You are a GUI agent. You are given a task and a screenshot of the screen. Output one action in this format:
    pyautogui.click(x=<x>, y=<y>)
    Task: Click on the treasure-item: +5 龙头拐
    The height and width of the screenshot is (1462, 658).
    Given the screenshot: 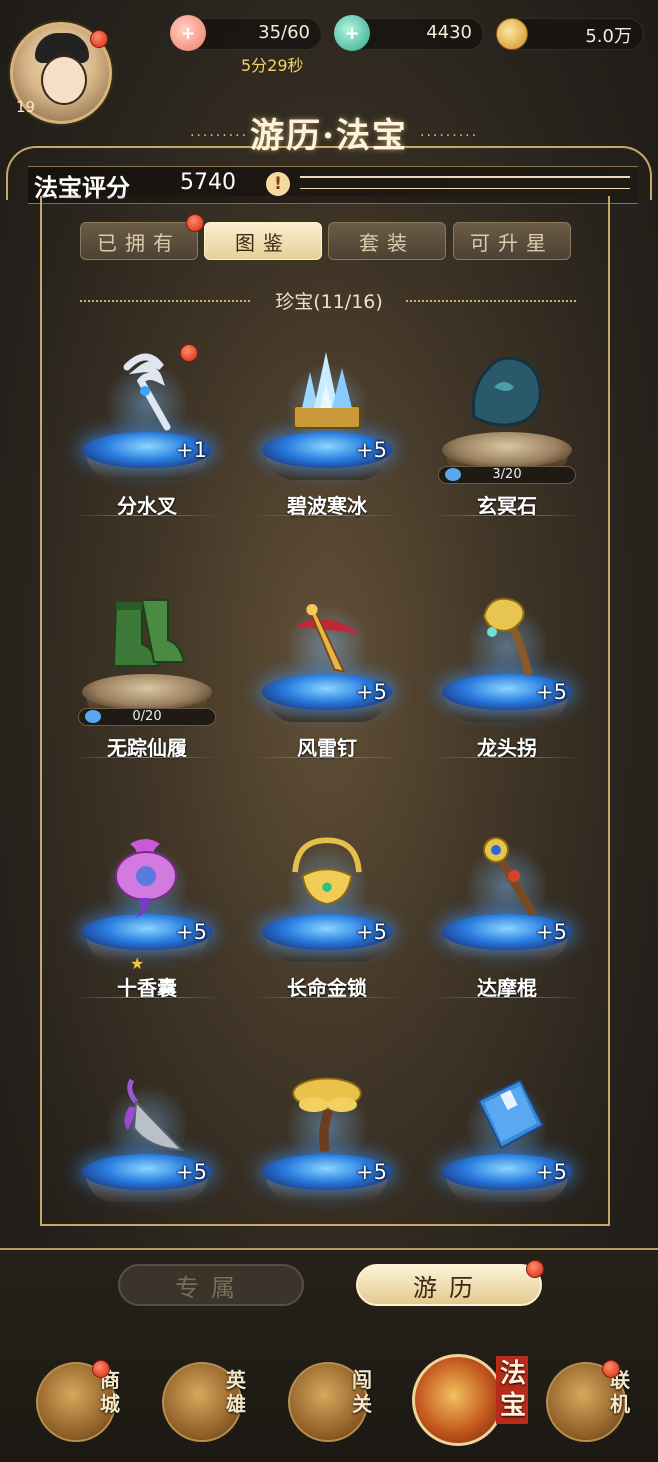 What is the action you would take?
    pyautogui.click(x=517, y=682)
    